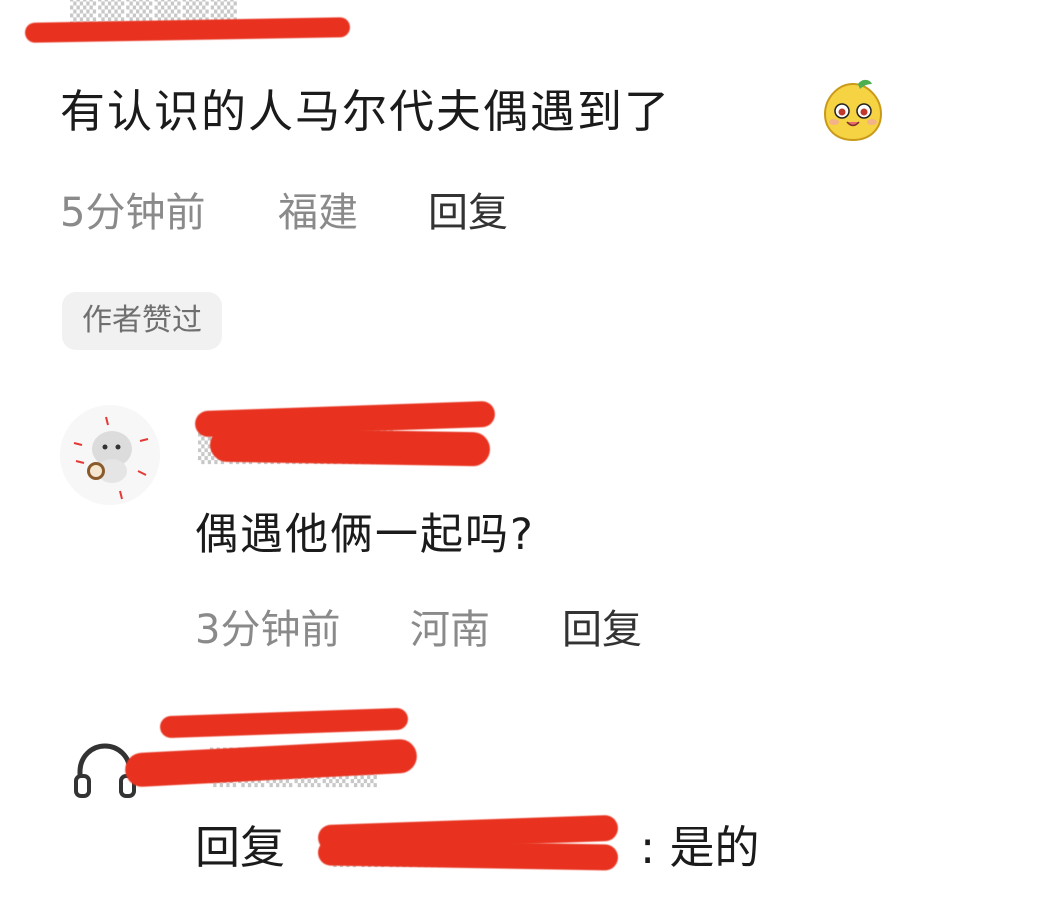 This screenshot has width=1054, height=908. What do you see at coordinates (318, 213) in the screenshot?
I see `comment-location: 福建` at bounding box center [318, 213].